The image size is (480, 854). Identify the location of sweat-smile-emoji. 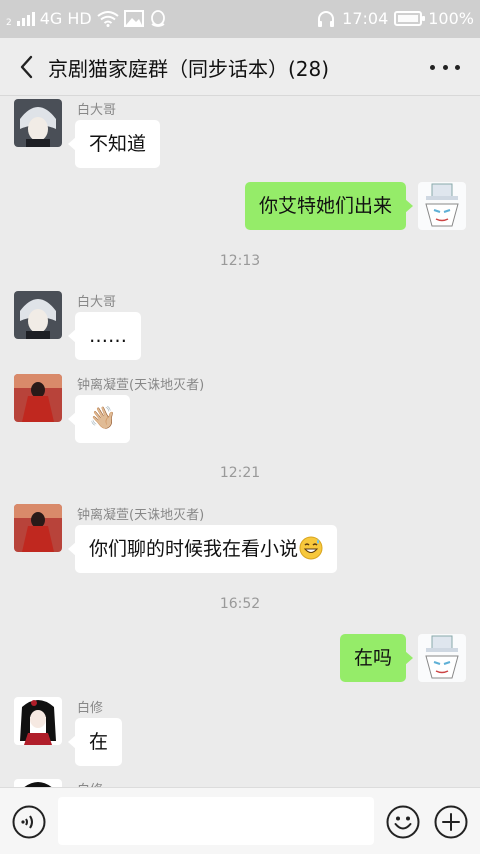
(311, 548).